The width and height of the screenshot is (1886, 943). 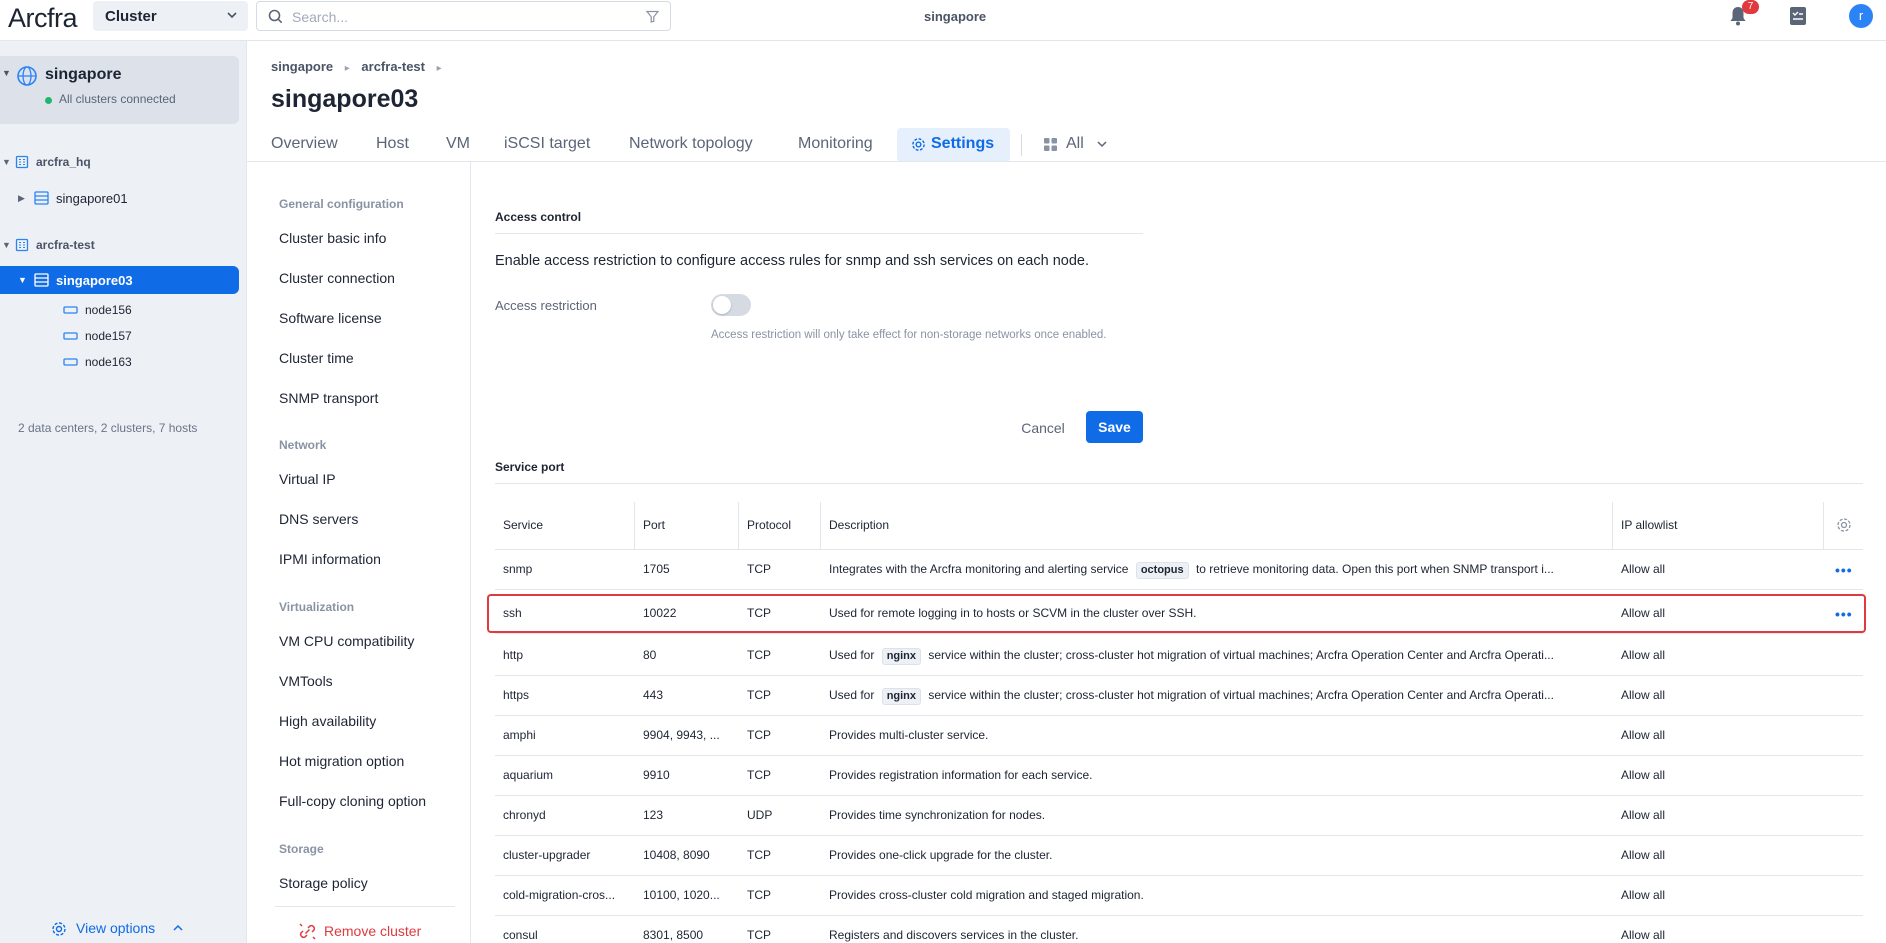 What do you see at coordinates (119, 162) in the screenshot?
I see `sidebar-item-arcfra-hq: ▼ arcfra_hq` at bounding box center [119, 162].